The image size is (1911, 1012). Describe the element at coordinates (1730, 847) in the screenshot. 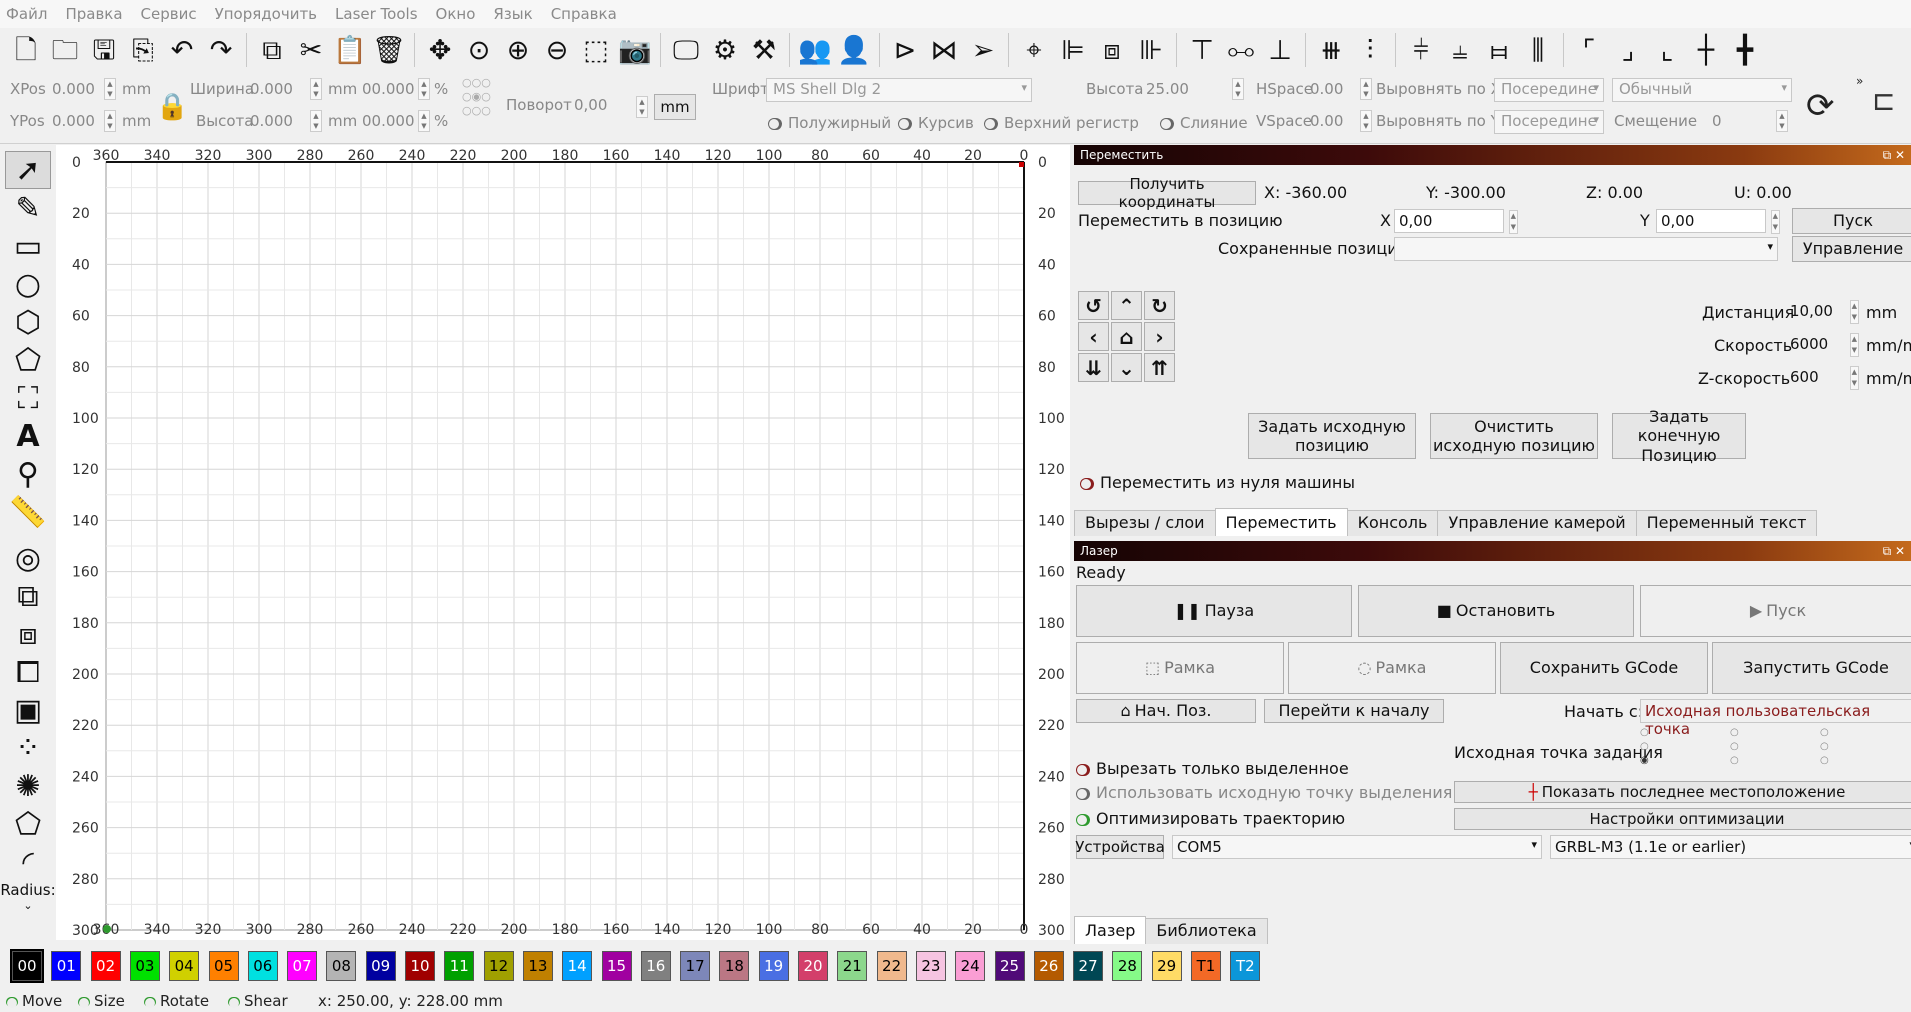

I see `controller-select: GRBL-M3 (1.1e or earlier)▾` at that location.